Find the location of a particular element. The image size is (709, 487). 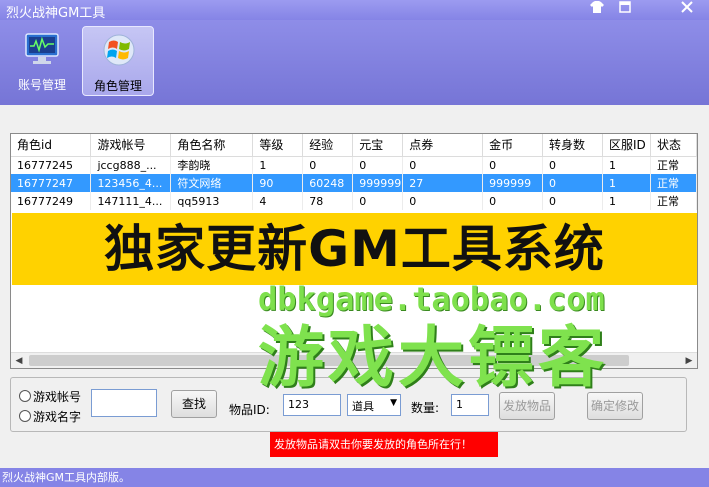

column-header: 转身数 is located at coordinates (572, 145).